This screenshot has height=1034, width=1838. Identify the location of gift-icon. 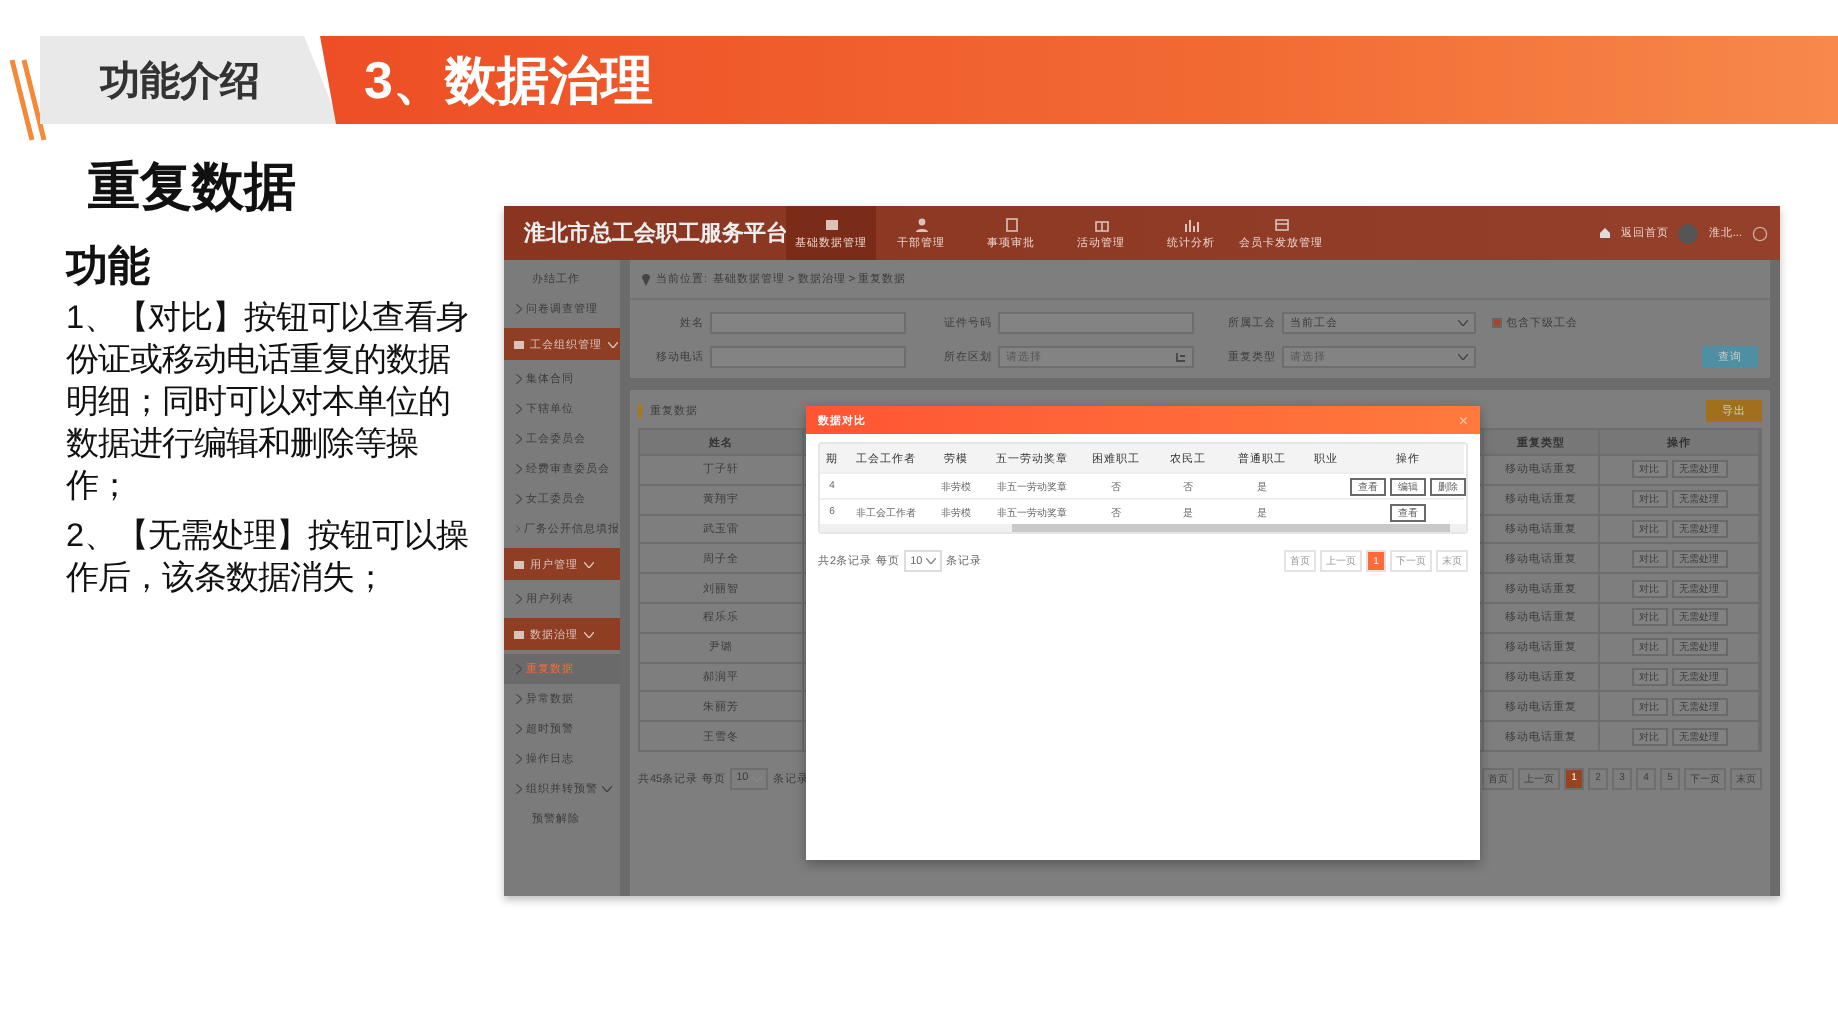
(1101, 224).